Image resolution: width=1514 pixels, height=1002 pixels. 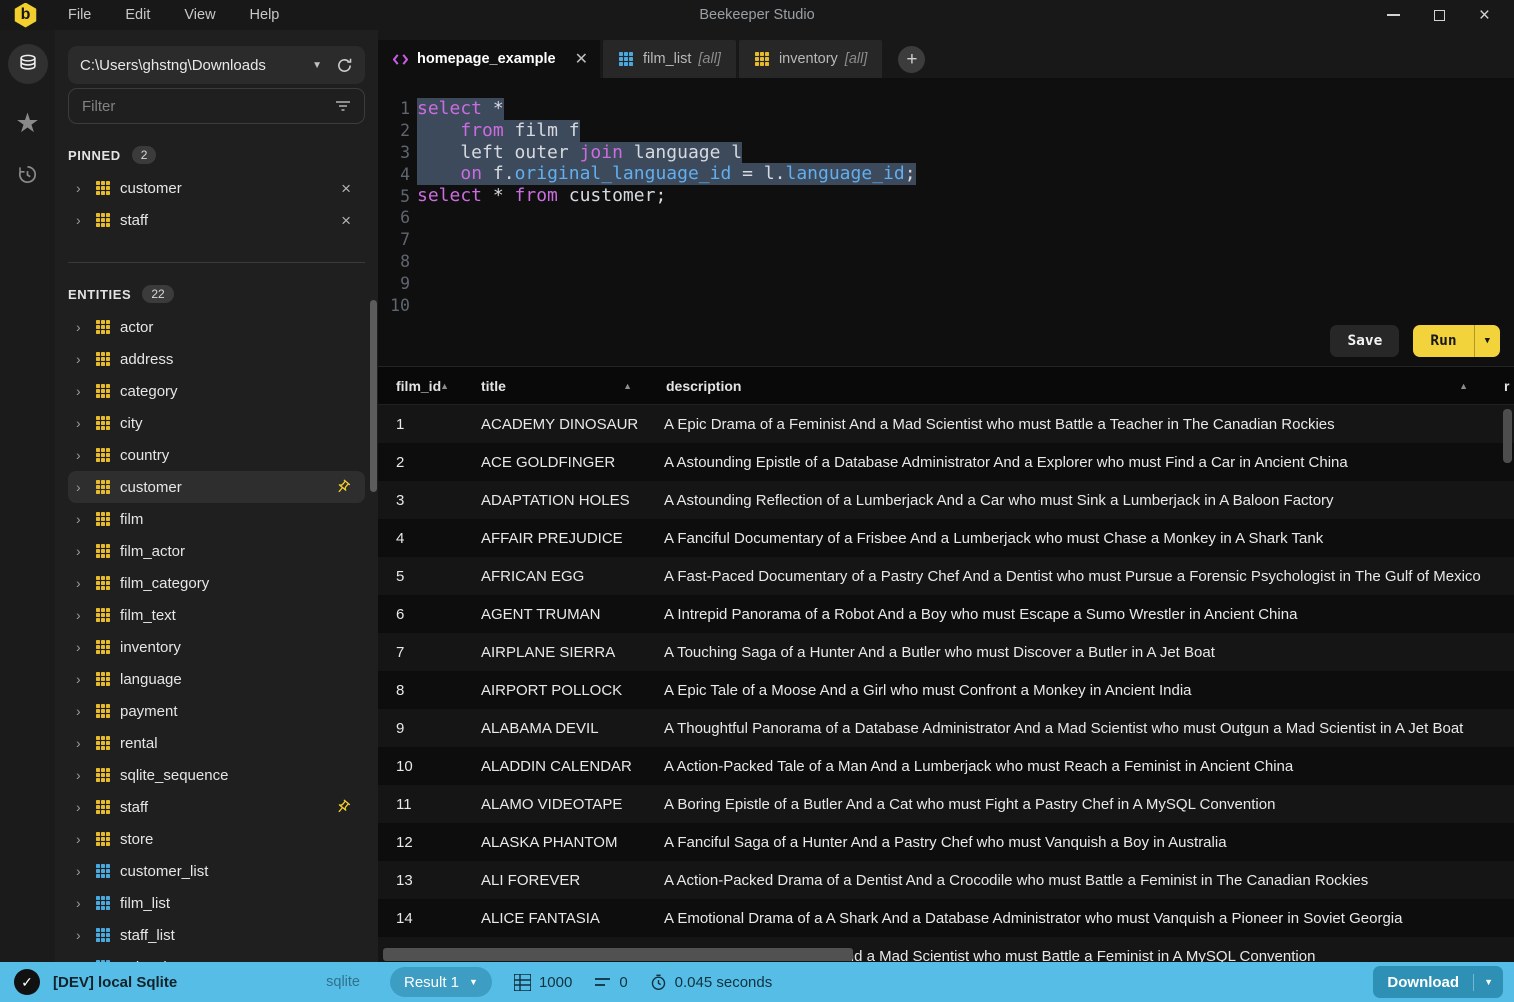 I want to click on tab-homepage_example: homepage_example ✕, so click(x=489, y=59).